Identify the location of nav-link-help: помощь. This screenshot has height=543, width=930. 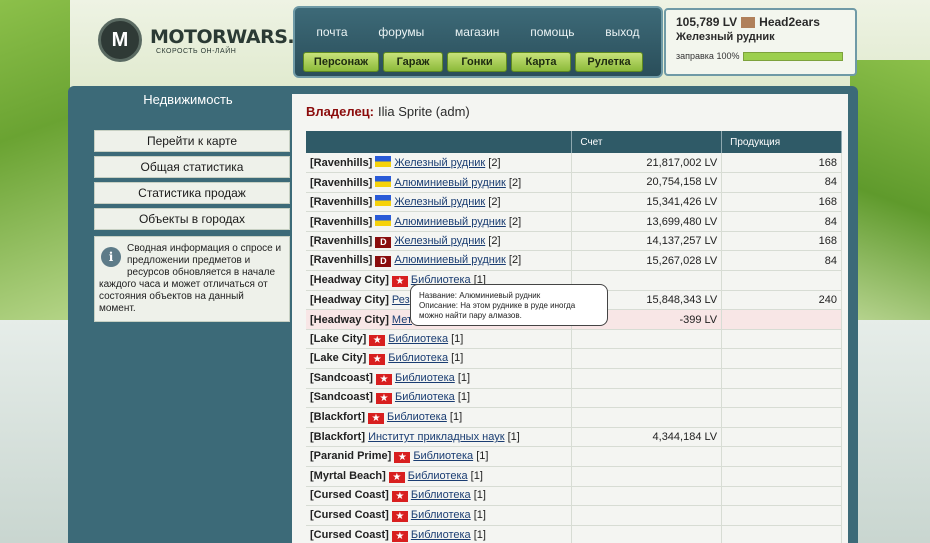
(552, 32).